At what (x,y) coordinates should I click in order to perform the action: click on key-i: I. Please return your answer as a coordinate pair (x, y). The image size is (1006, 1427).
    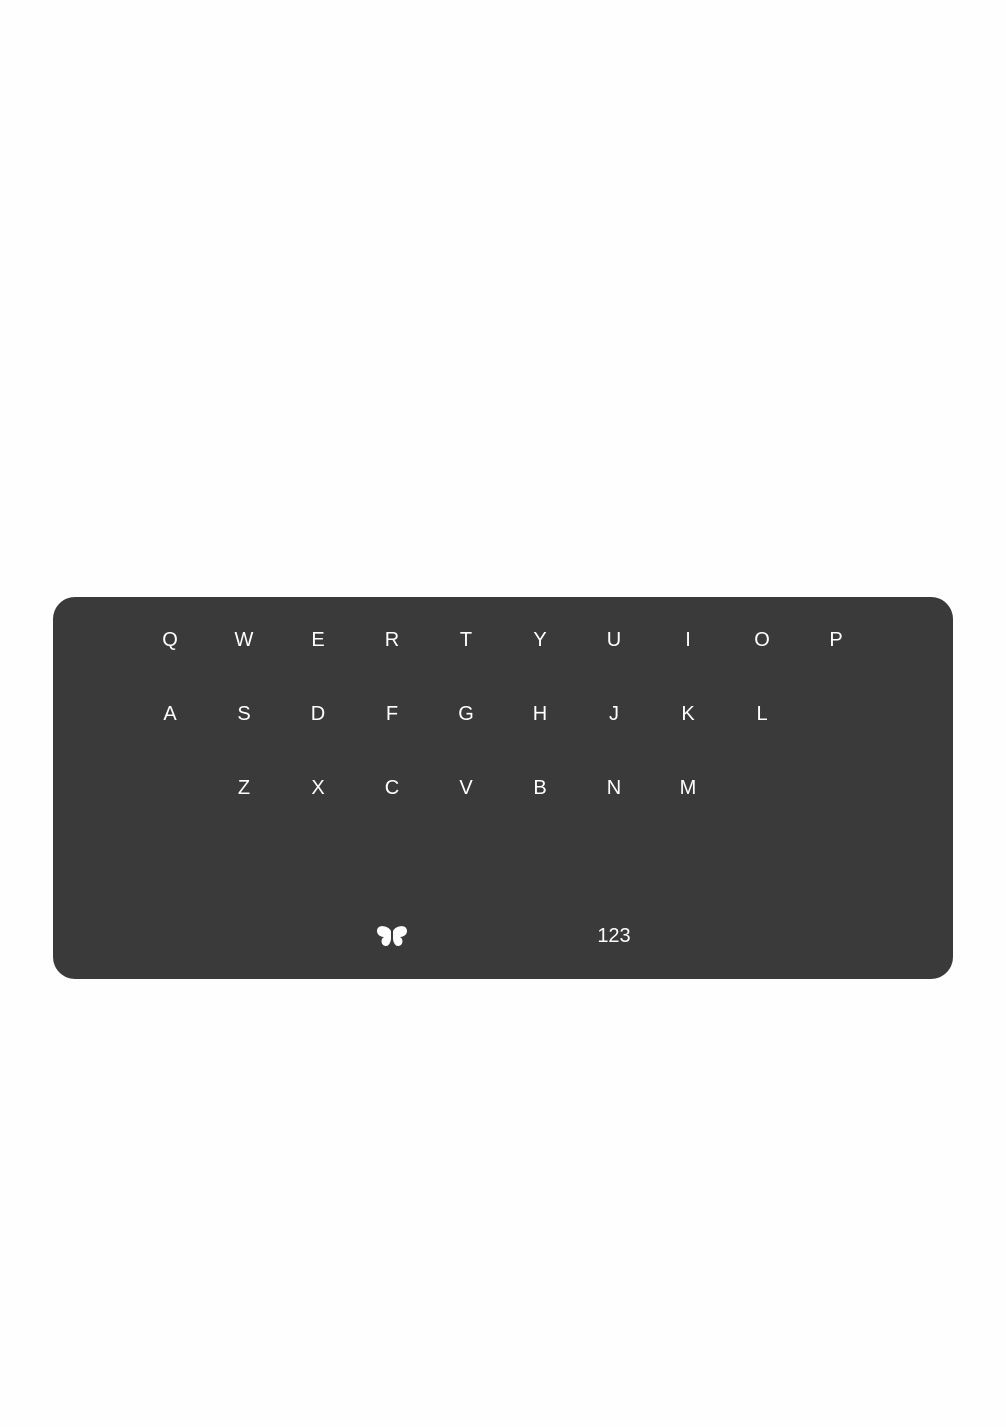
    Looking at the image, I should click on (688, 640).